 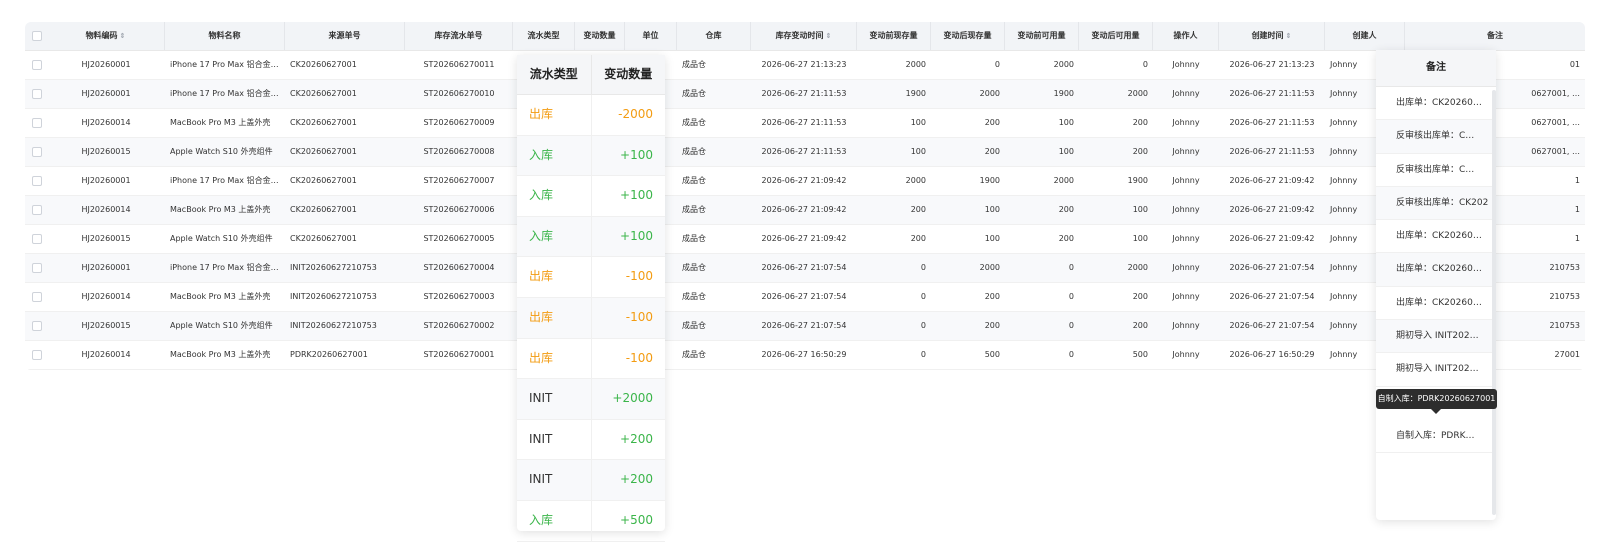 What do you see at coordinates (459, 36) in the screenshot?
I see `col-header-stock-no: 库存流水单号` at bounding box center [459, 36].